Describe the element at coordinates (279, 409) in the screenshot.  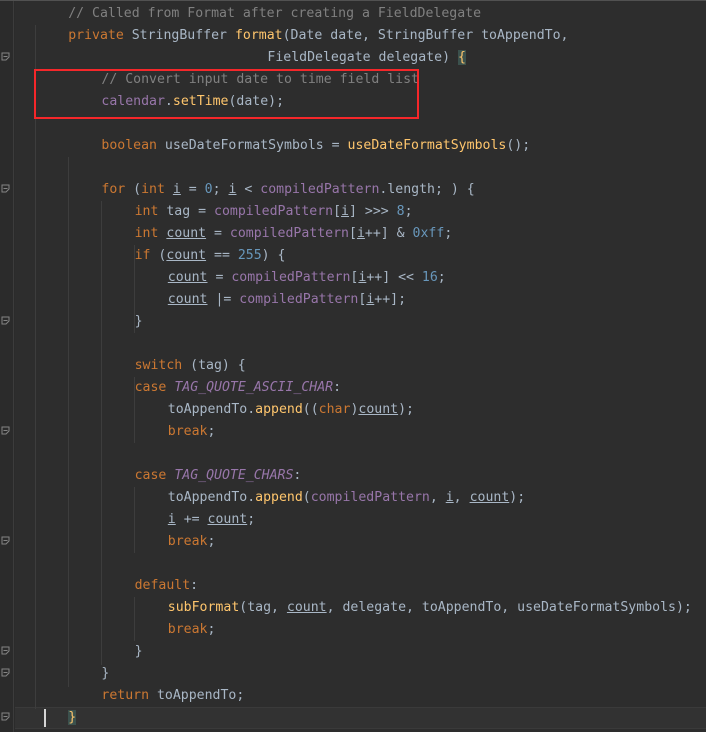
I see `code-token: append` at that location.